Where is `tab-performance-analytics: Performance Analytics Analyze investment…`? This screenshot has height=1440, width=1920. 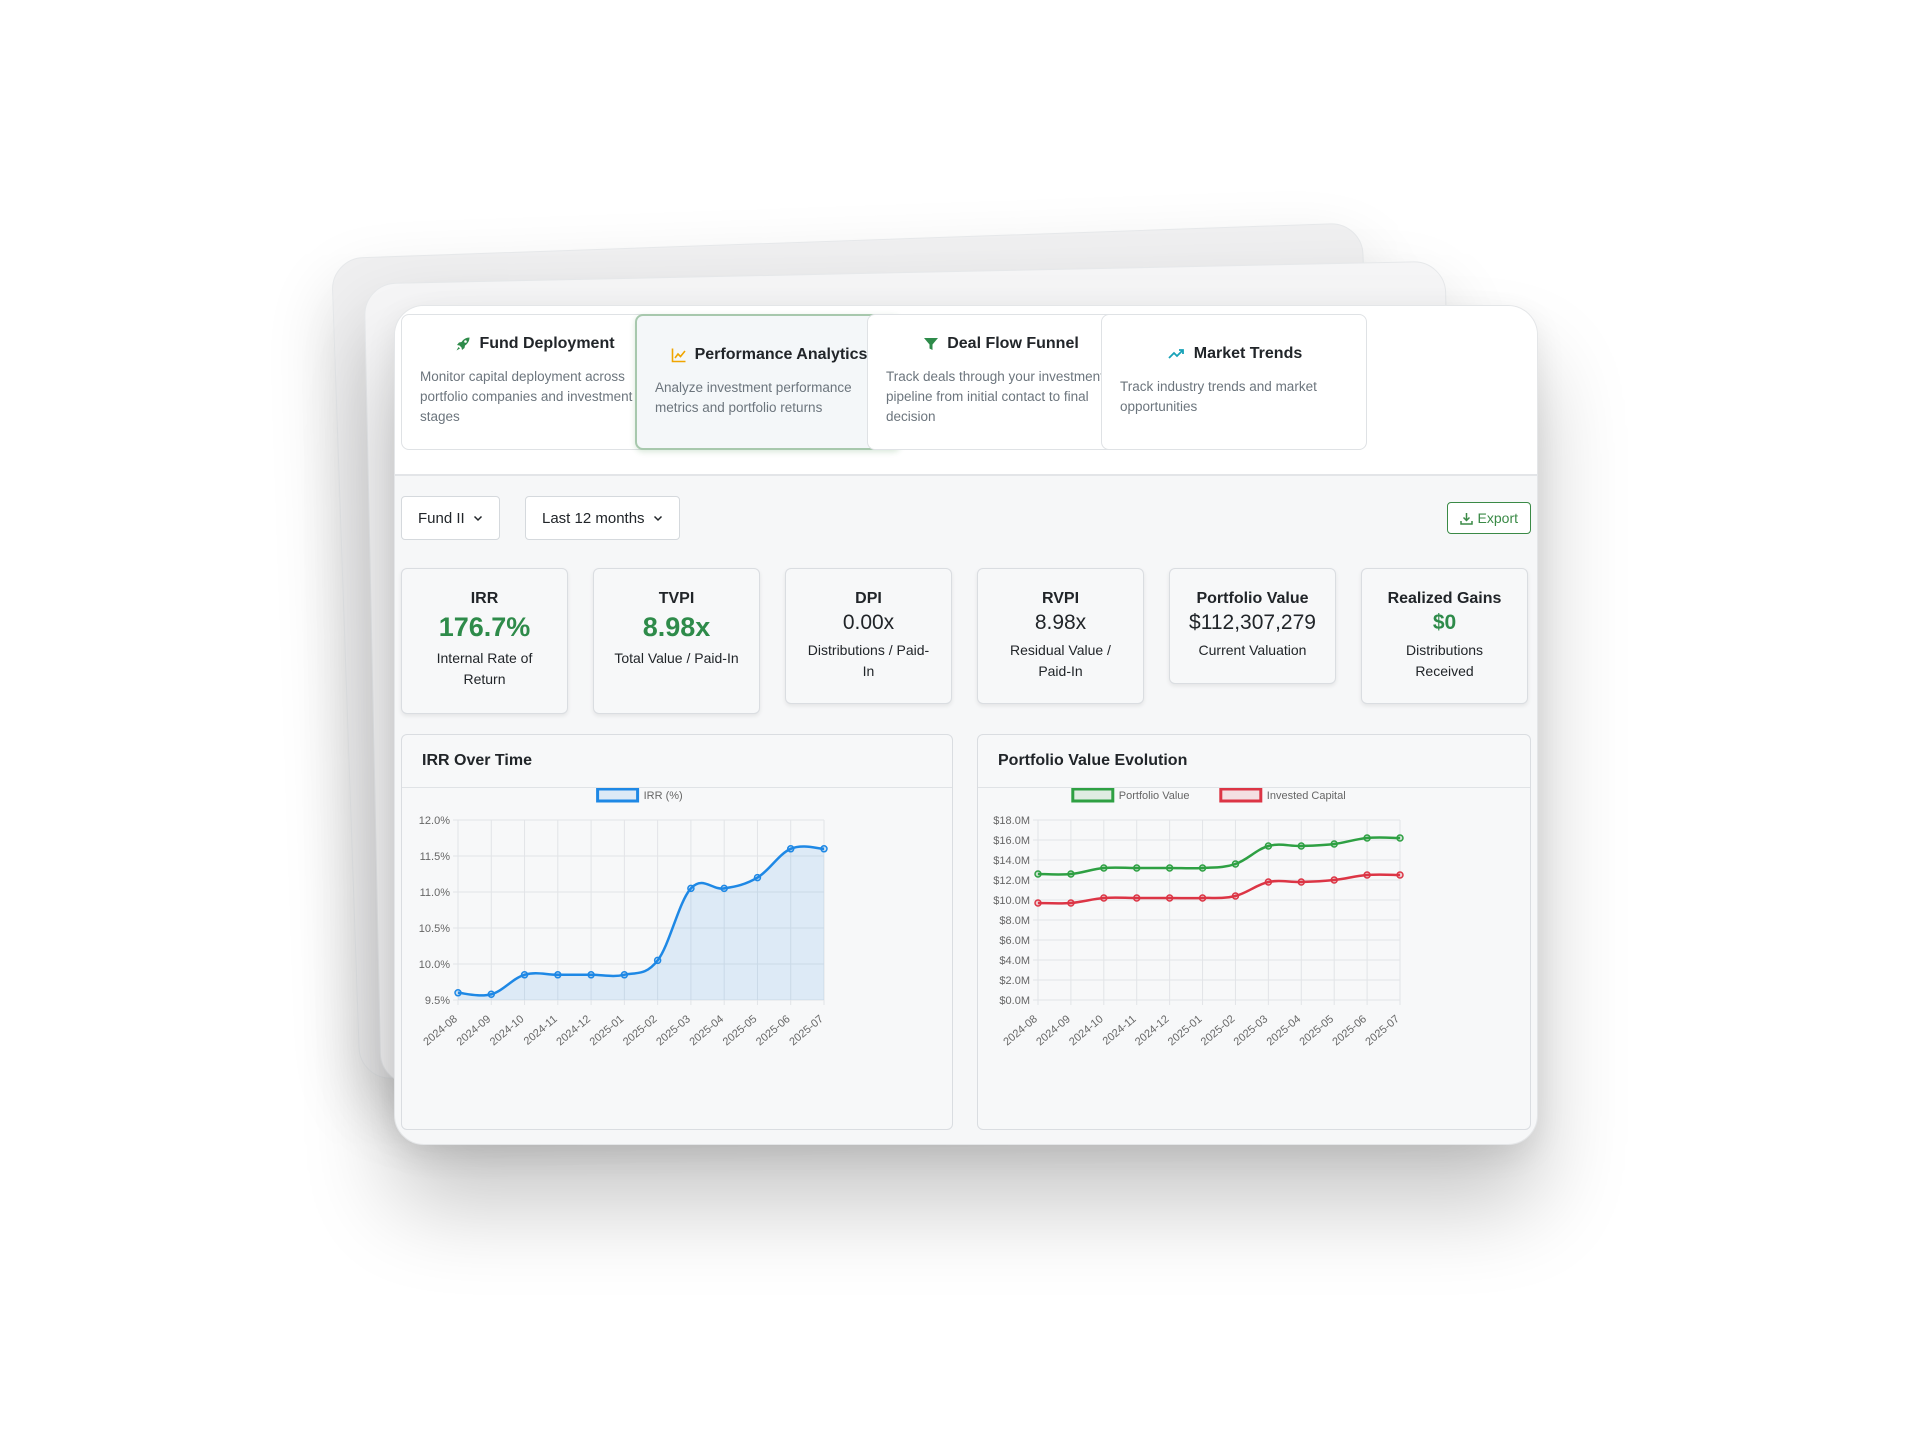
tab-performance-analytics: Performance Analytics Analyze investment… is located at coordinates (768, 382).